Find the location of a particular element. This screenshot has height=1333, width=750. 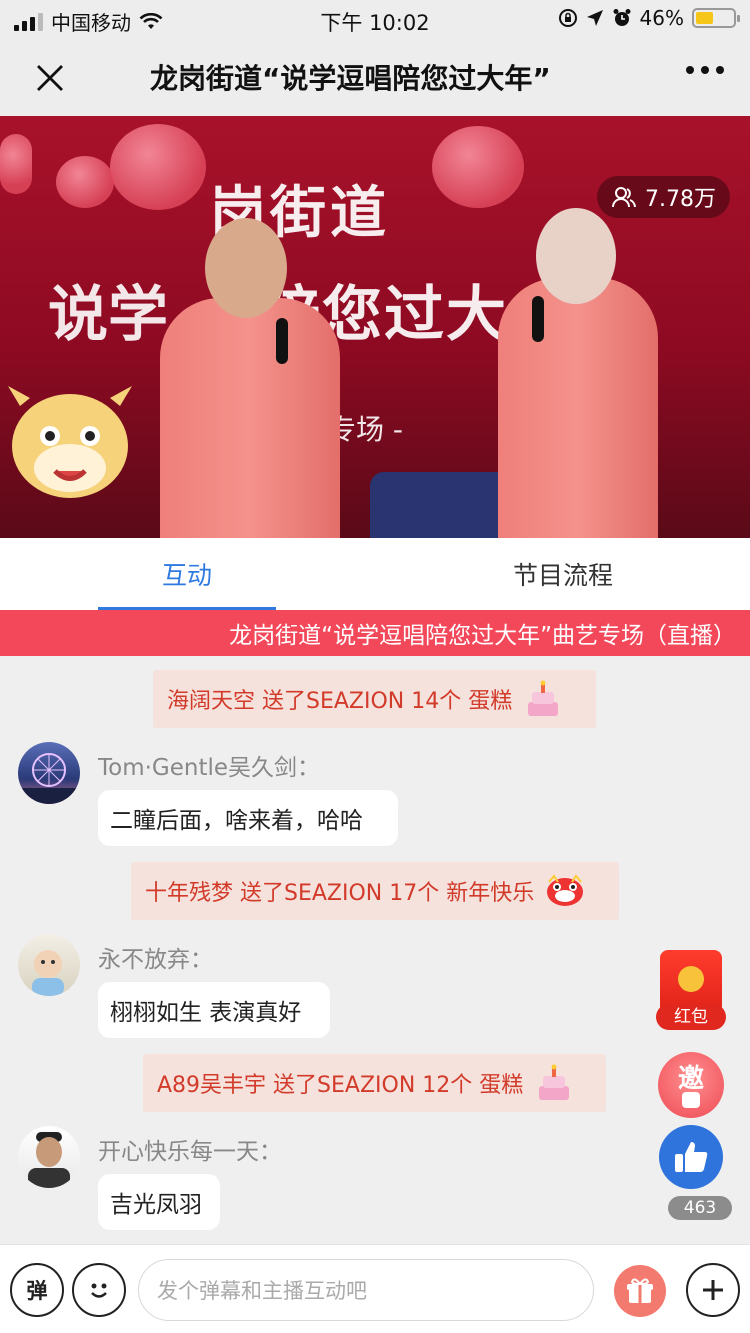

message-author: 永不放弃： is located at coordinates (155, 960).